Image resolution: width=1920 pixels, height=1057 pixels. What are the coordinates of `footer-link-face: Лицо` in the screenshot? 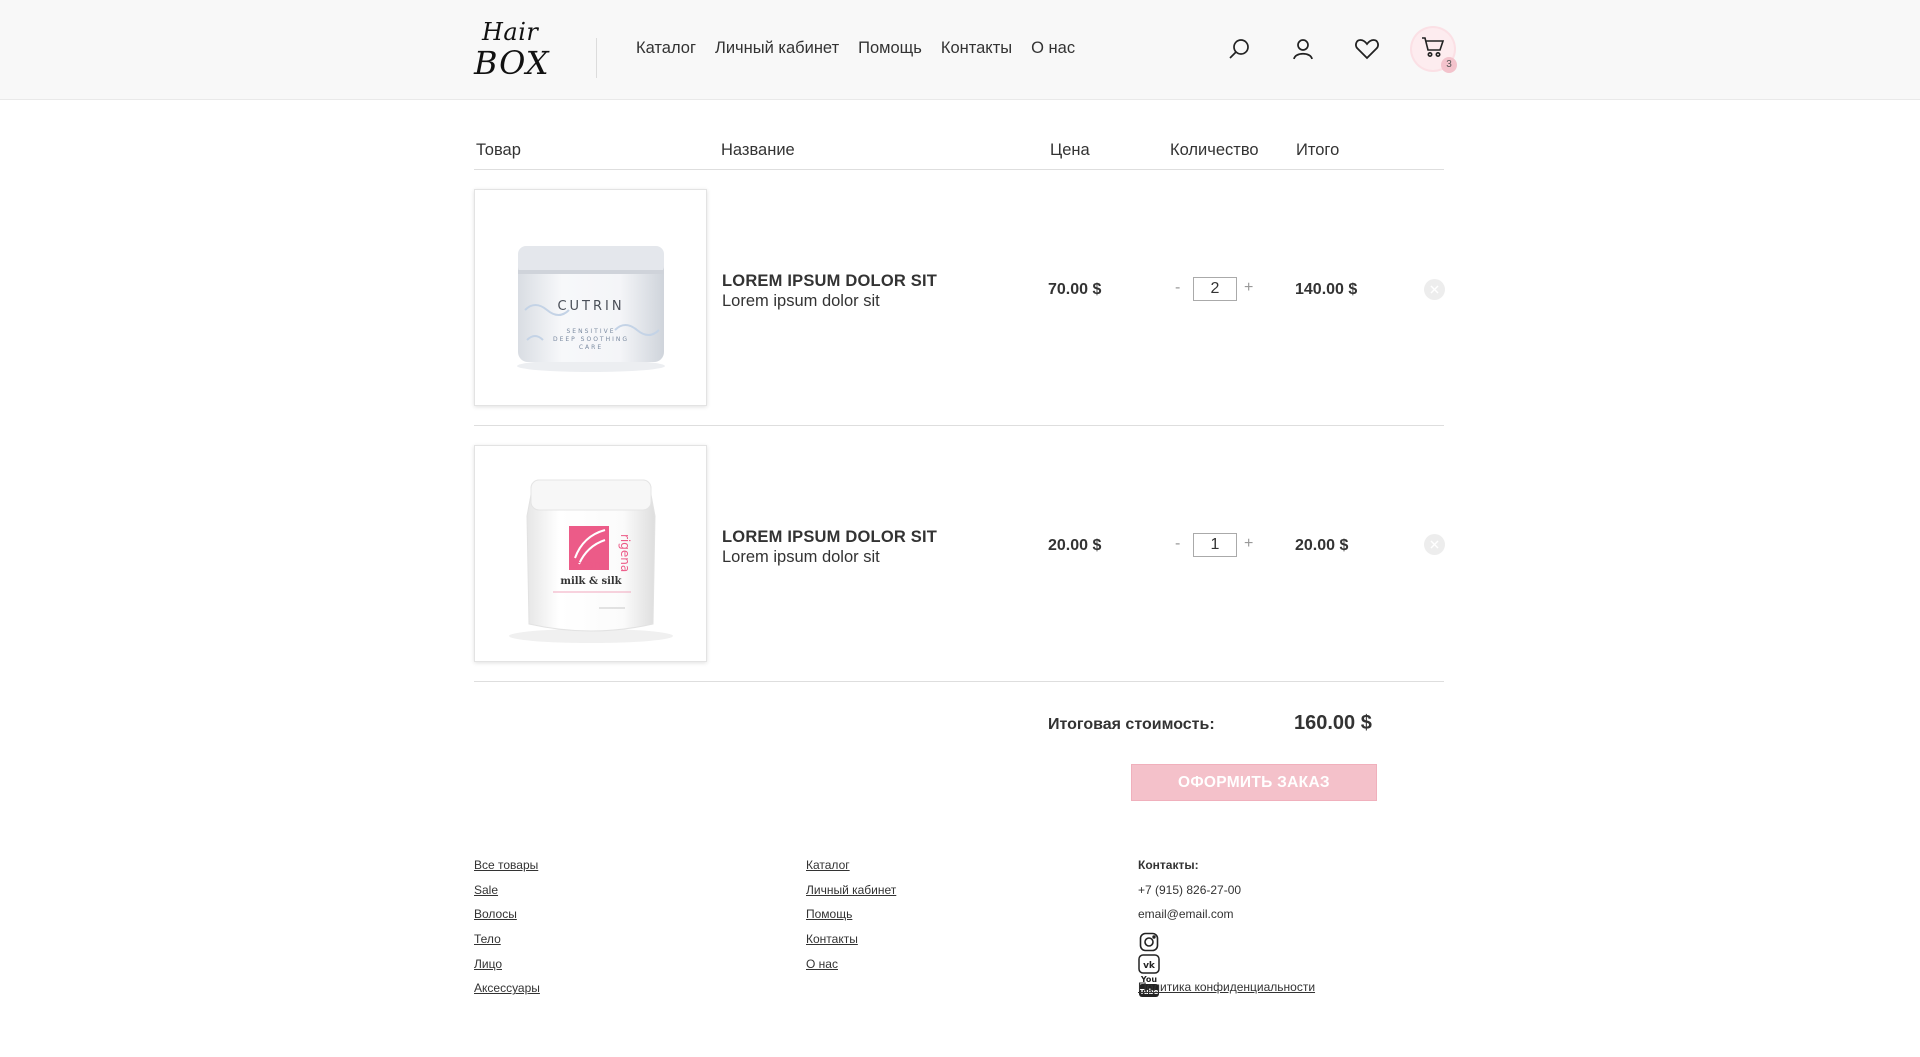 It's located at (507, 969).